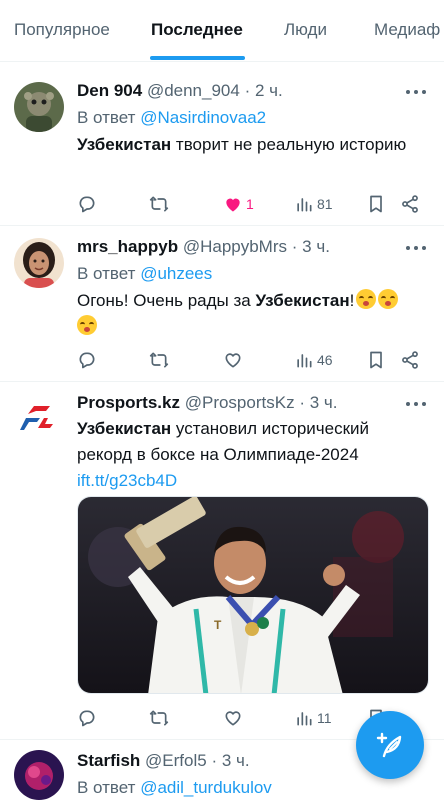 This screenshot has width=444, height=800. I want to click on reply-to-handle: @adil_turdukulov, so click(206, 787).